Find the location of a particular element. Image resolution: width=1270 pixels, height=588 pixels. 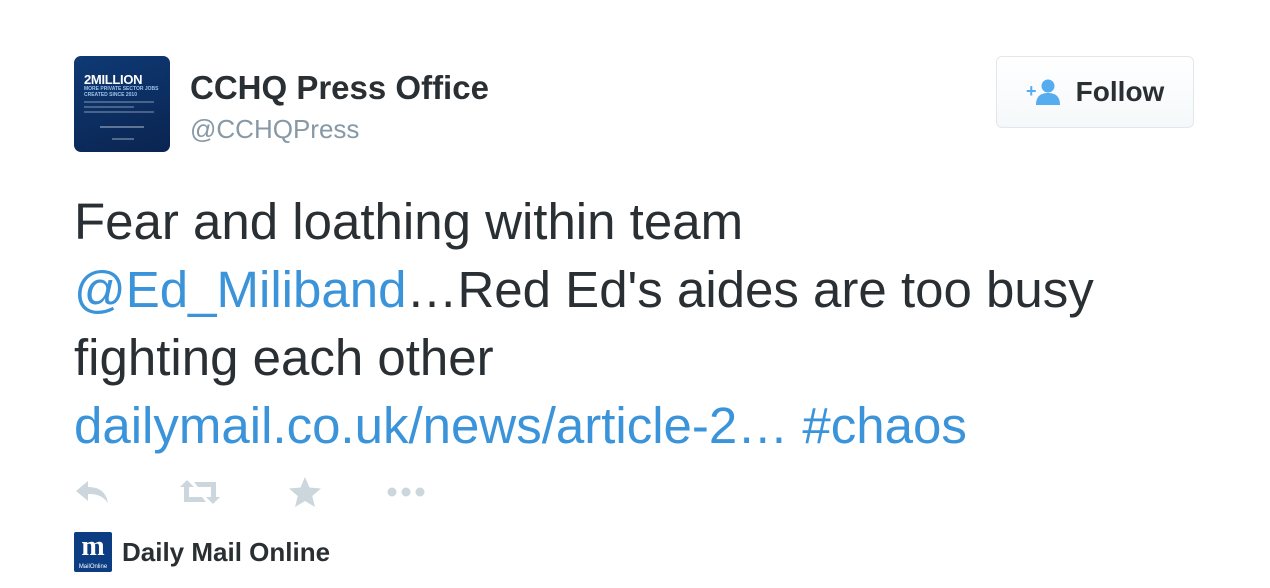

follow-label: Follow is located at coordinates (1120, 91).